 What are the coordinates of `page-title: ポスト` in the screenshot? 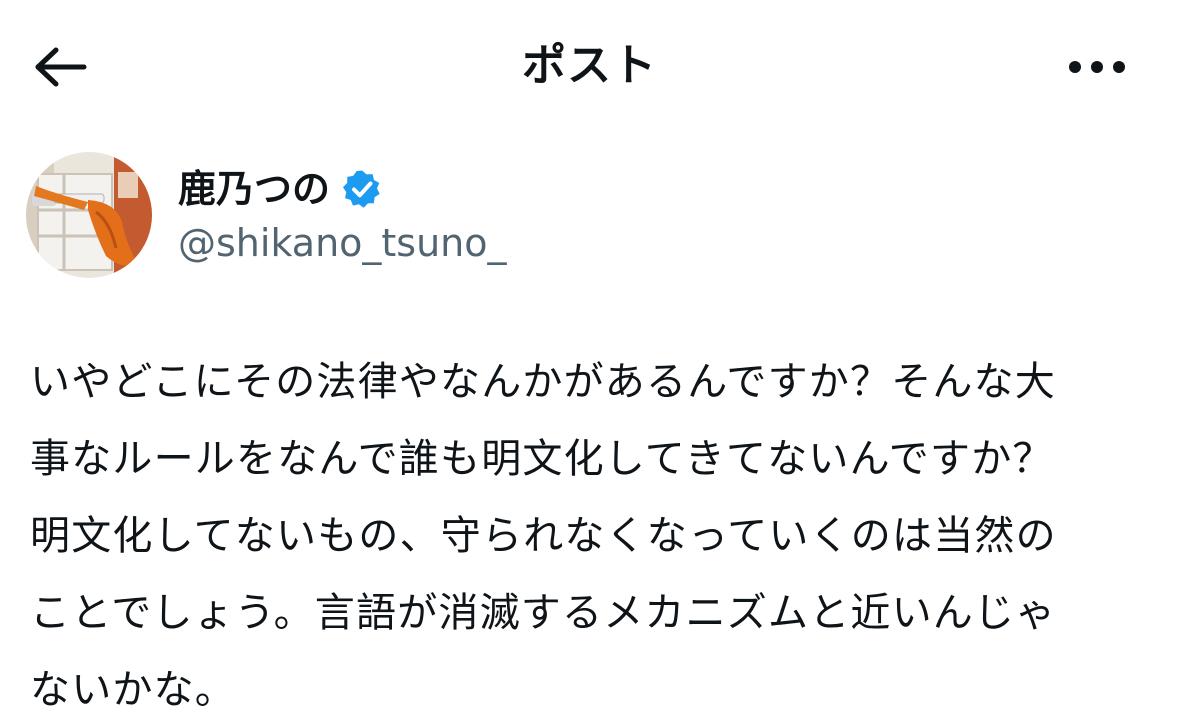 It's located at (589, 65).